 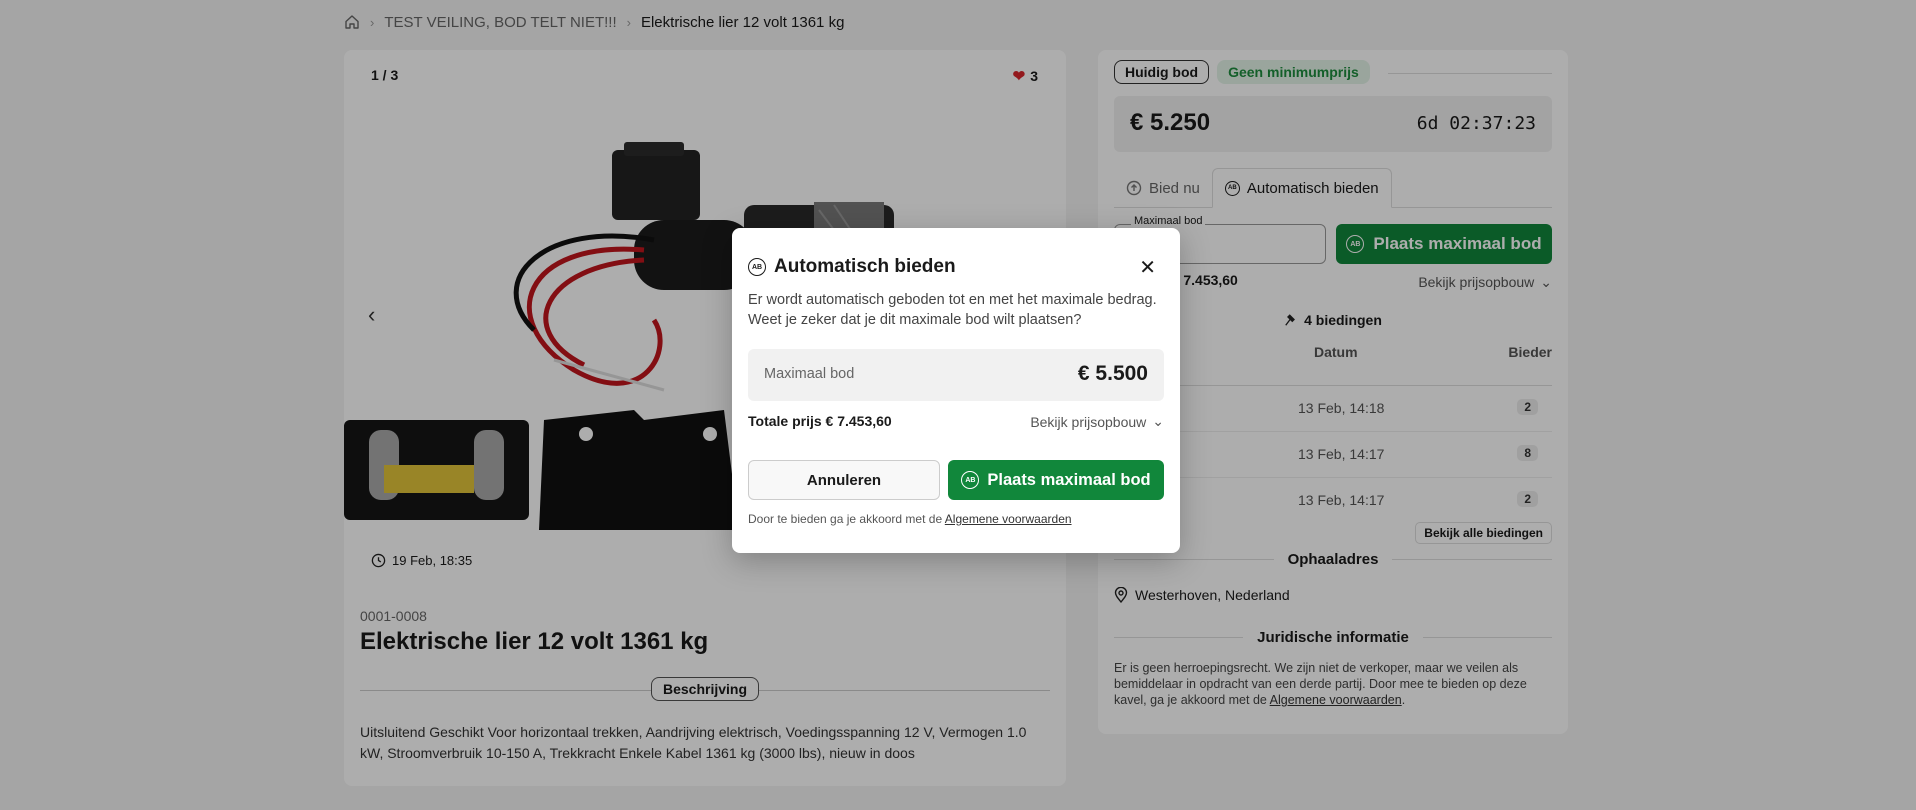 I want to click on cancel-button: Annuleren, so click(x=844, y=480).